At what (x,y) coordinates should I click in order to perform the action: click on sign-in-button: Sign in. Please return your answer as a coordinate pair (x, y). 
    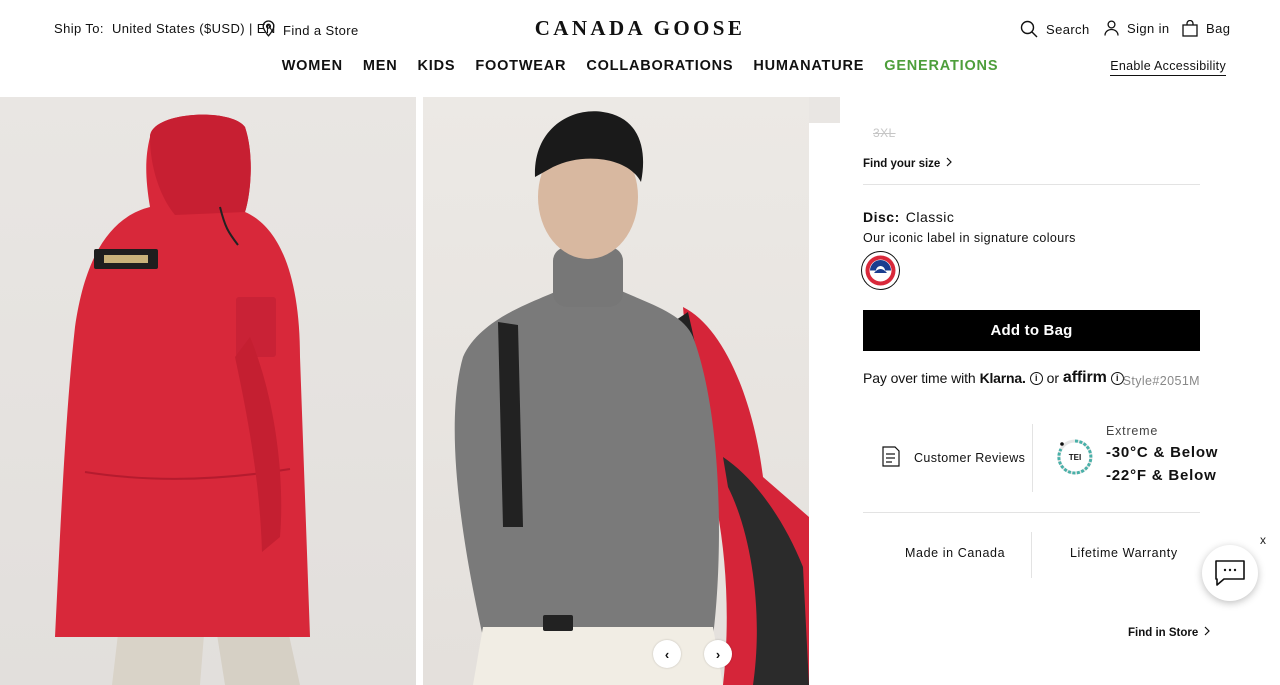
    Looking at the image, I should click on (1137, 28).